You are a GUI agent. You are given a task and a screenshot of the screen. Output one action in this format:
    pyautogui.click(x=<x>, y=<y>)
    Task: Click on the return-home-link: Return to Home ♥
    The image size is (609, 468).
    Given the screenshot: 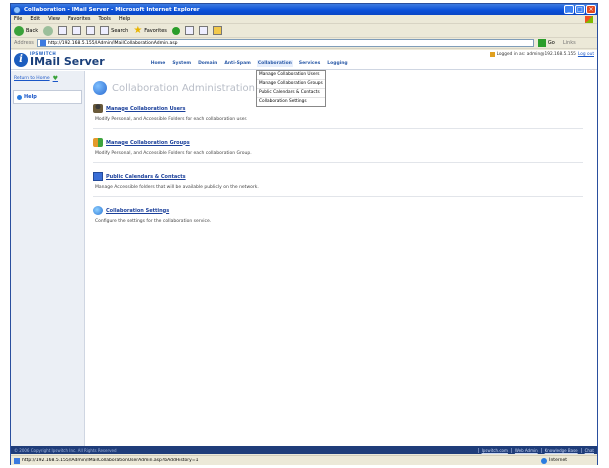 What is the action you would take?
    pyautogui.click(x=47, y=78)
    